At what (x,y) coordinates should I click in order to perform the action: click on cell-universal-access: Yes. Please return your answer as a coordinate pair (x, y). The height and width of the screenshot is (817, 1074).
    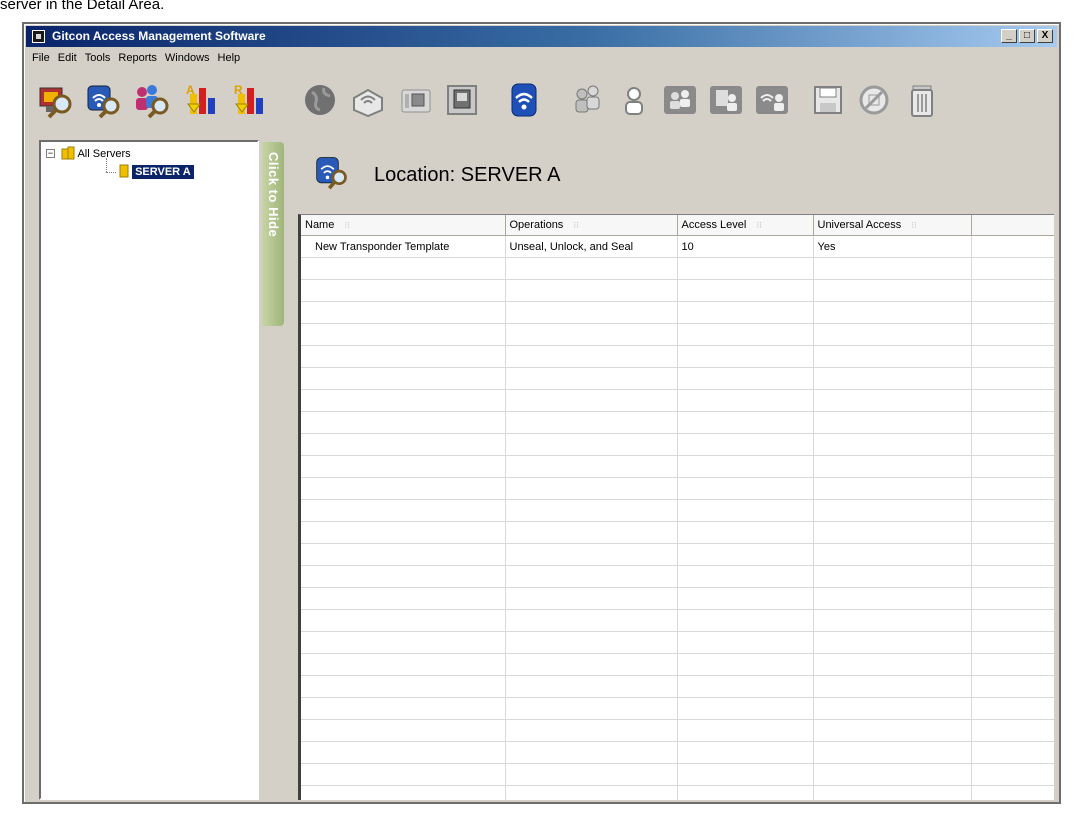
    Looking at the image, I should click on (892, 246).